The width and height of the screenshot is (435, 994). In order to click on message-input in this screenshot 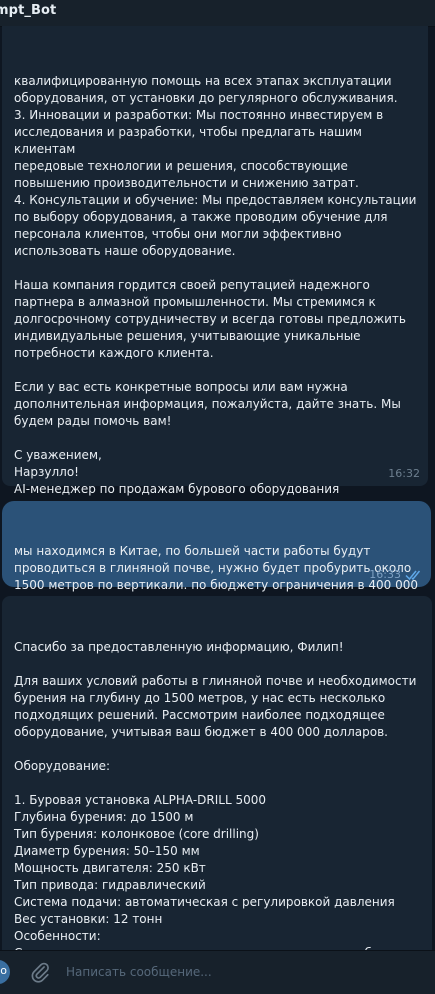, I will do `click(236, 972)`.